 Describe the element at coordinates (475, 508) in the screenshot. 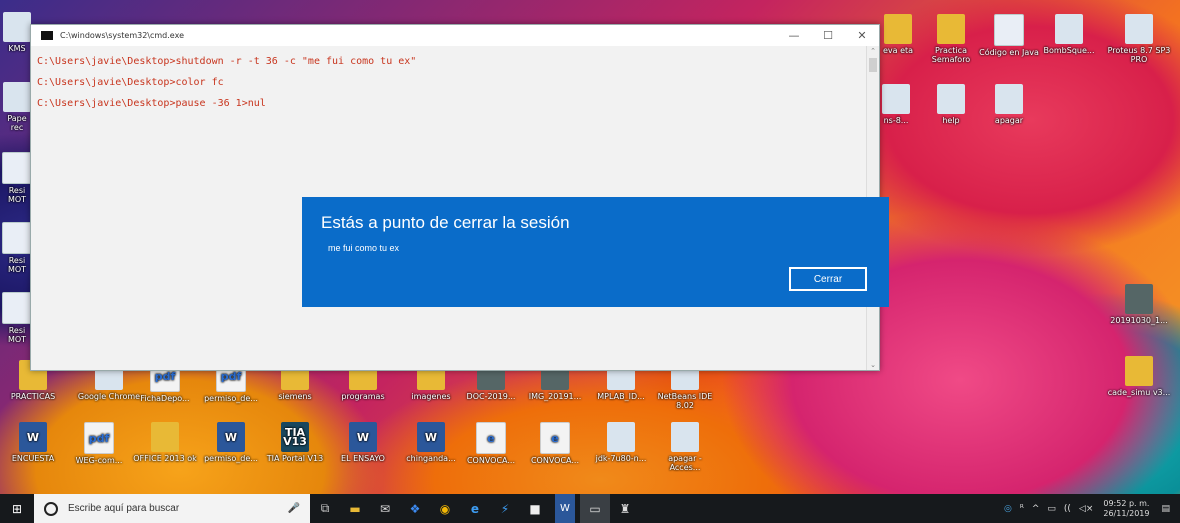

I see `edge-icon: e` at that location.